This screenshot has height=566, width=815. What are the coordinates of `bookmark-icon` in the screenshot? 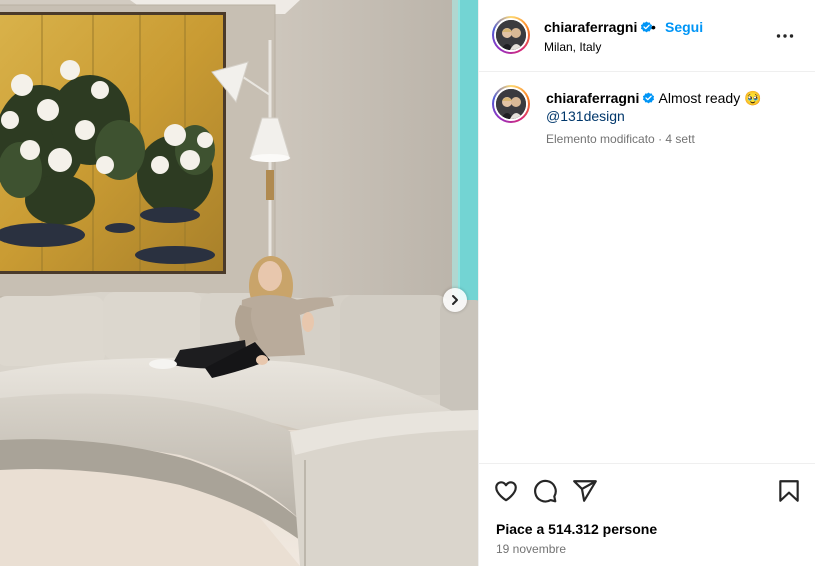 It's located at (789, 491).